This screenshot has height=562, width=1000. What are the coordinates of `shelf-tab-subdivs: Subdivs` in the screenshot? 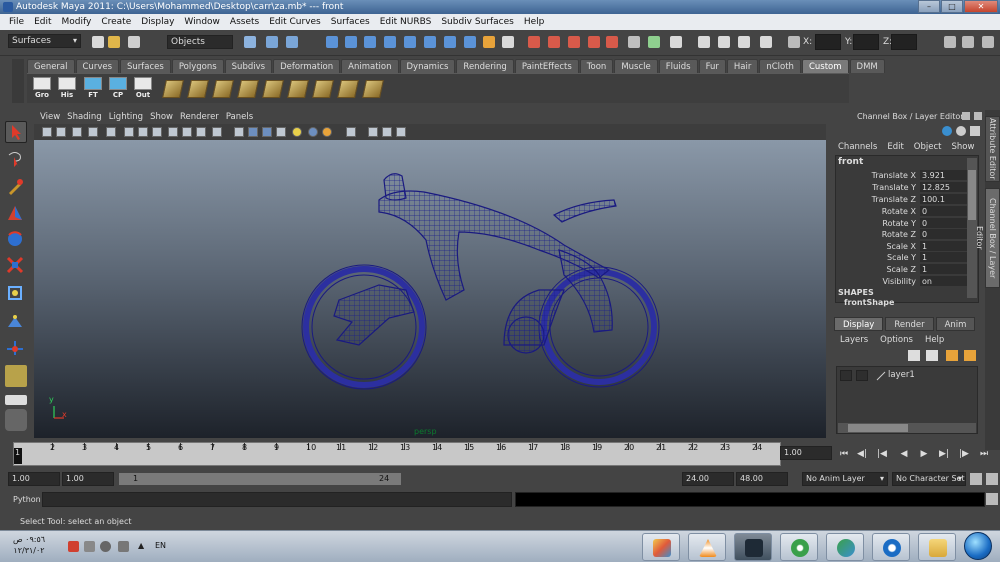 It's located at (248, 66).